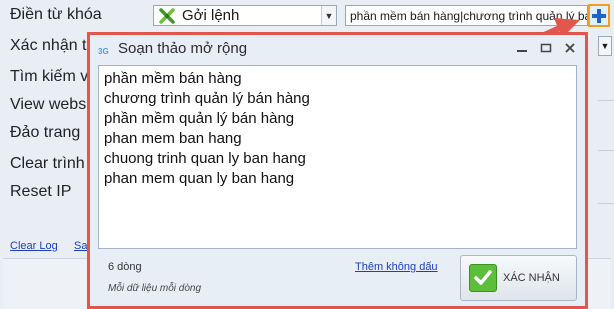  Describe the element at coordinates (41, 191) in the screenshot. I see `form-label-reset-ip: Reset IP` at that location.